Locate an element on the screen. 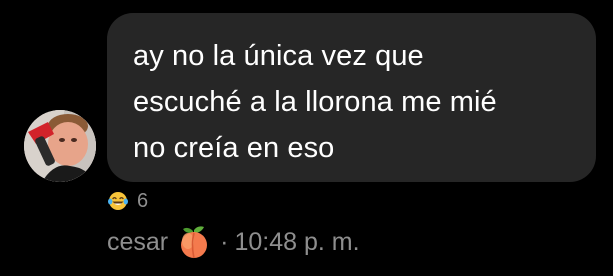 The height and width of the screenshot is (276, 613). avatar is located at coordinates (60, 146).